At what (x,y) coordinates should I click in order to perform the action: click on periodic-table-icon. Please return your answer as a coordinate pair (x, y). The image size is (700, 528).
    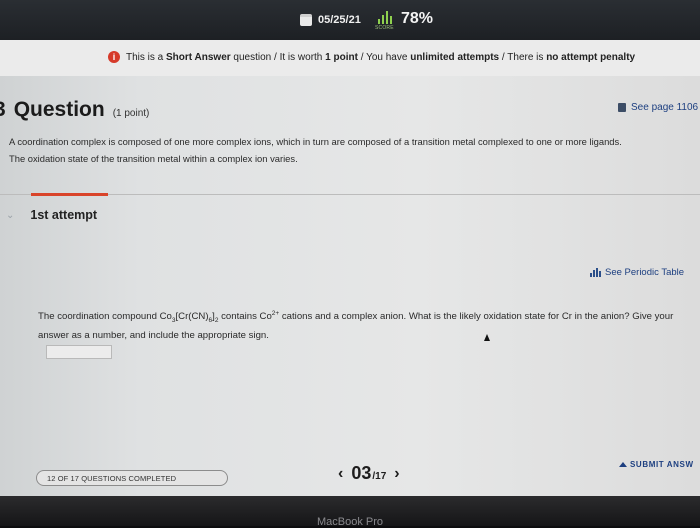
    Looking at the image, I should click on (595, 272).